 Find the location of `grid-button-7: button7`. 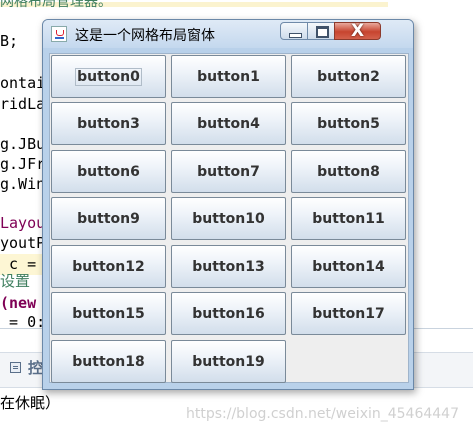

grid-button-7: button7 is located at coordinates (228, 171).